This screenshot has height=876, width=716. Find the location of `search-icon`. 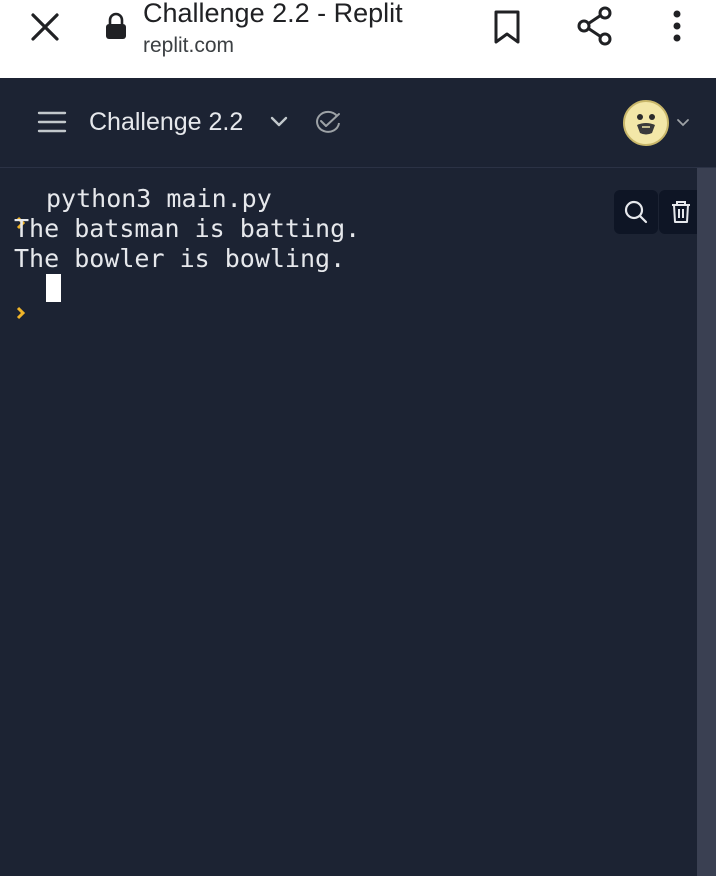

search-icon is located at coordinates (636, 212).